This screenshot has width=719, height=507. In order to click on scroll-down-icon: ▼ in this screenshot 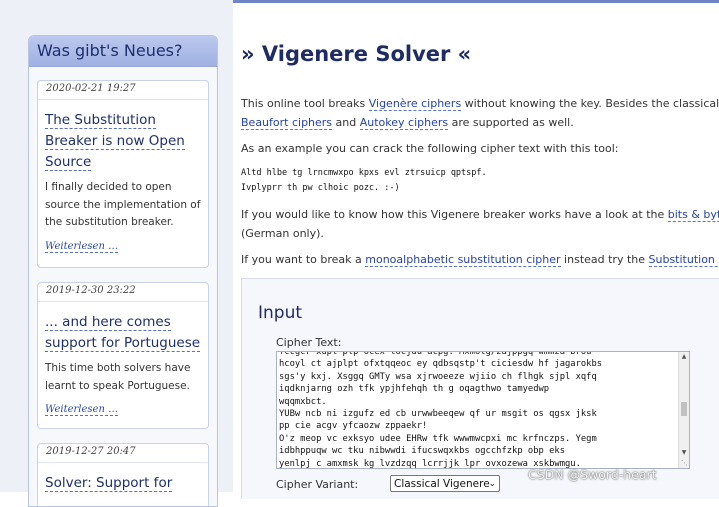, I will do `click(684, 453)`.